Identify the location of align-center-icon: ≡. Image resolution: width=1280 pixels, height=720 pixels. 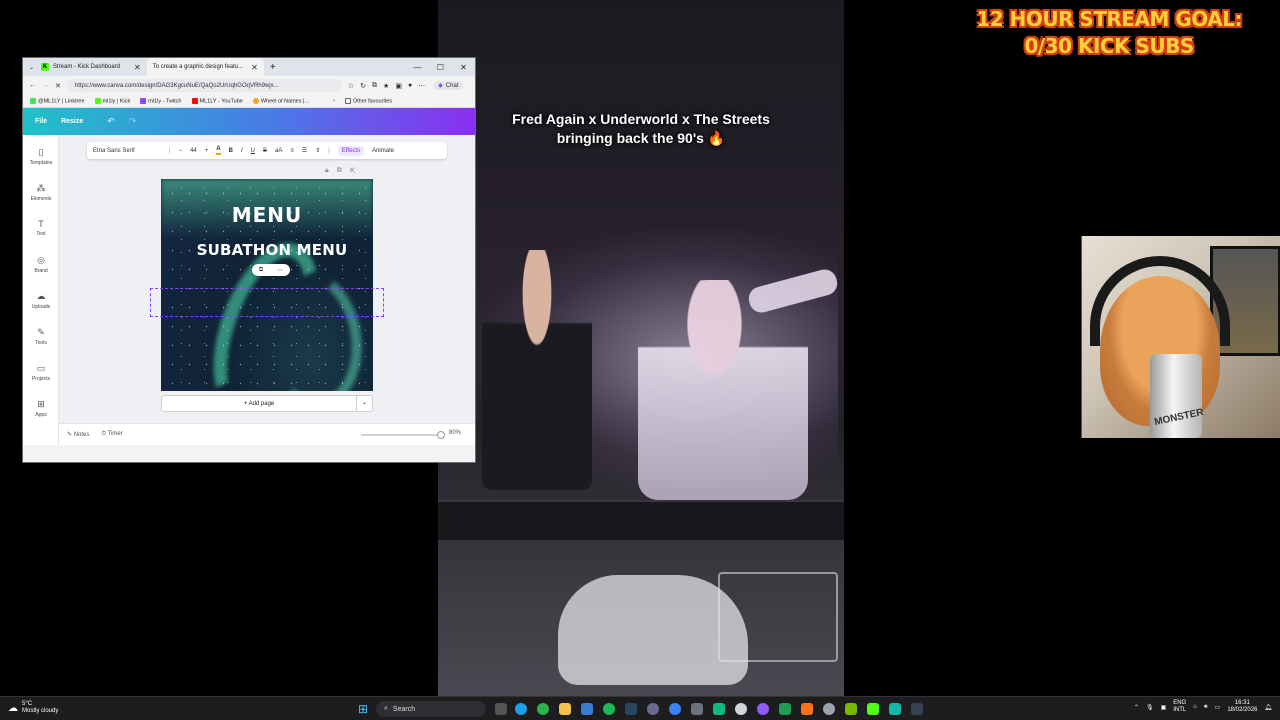
(292, 151).